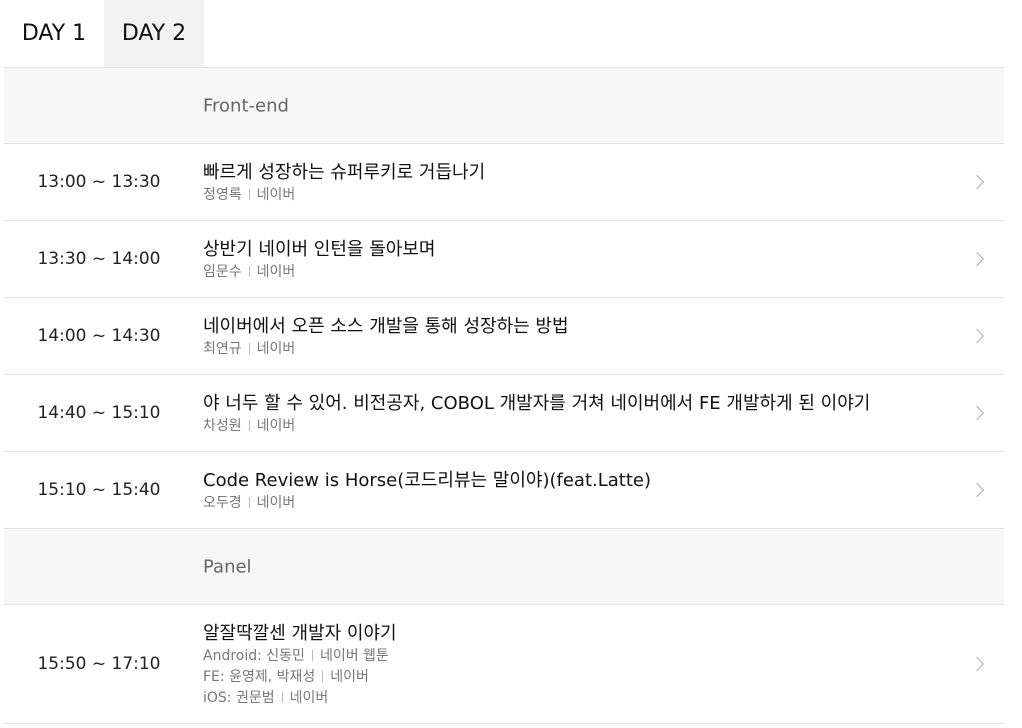  What do you see at coordinates (504, 567) in the screenshot?
I see `section-header-panel: Panel` at bounding box center [504, 567].